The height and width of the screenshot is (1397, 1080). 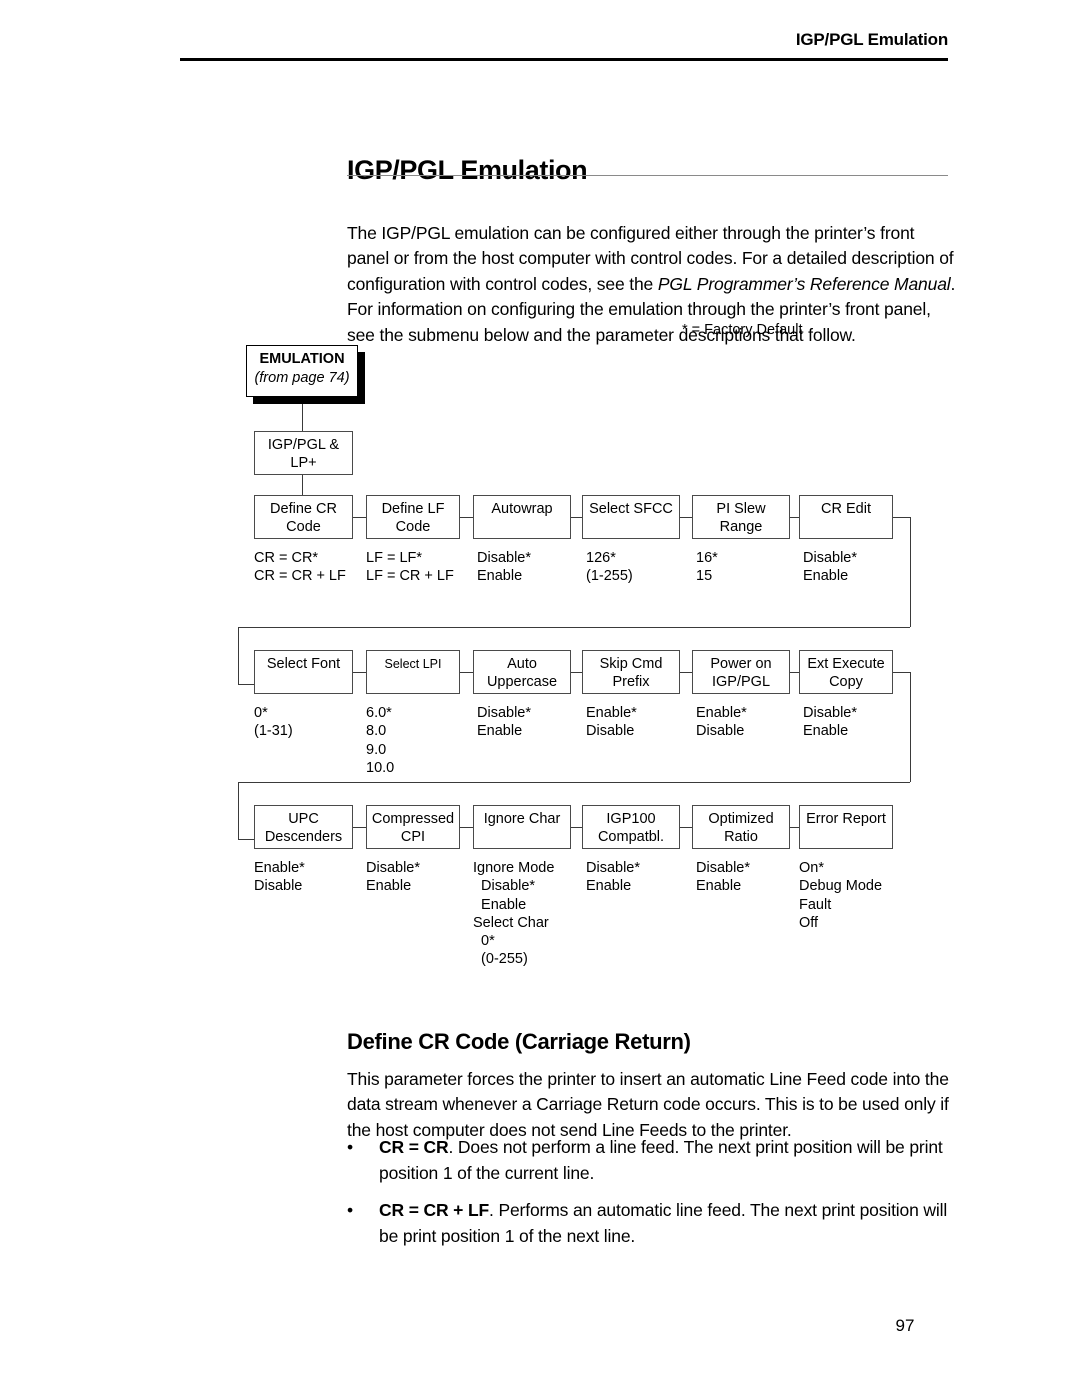 I want to click on option-value: Select Char, so click(x=511, y=922).